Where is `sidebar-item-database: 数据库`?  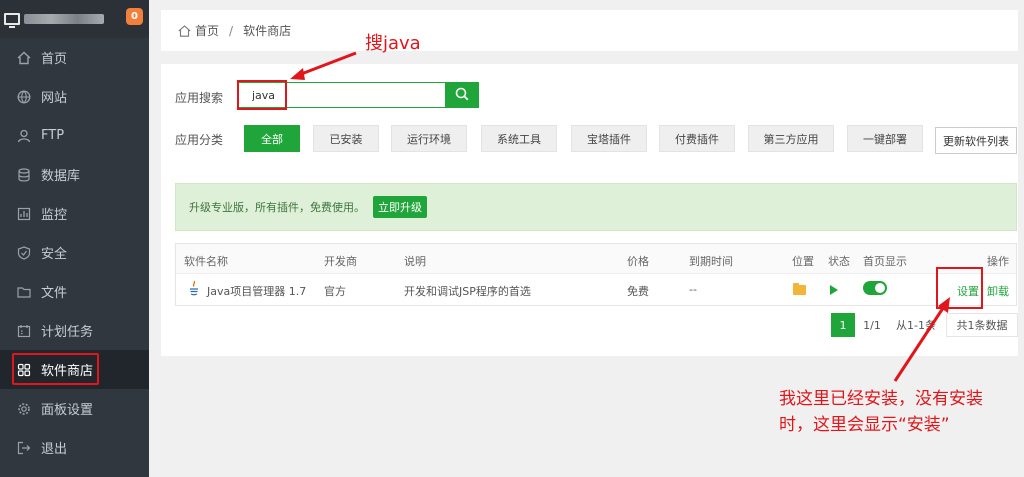
sidebar-item-database: 数据库 is located at coordinates (74, 174).